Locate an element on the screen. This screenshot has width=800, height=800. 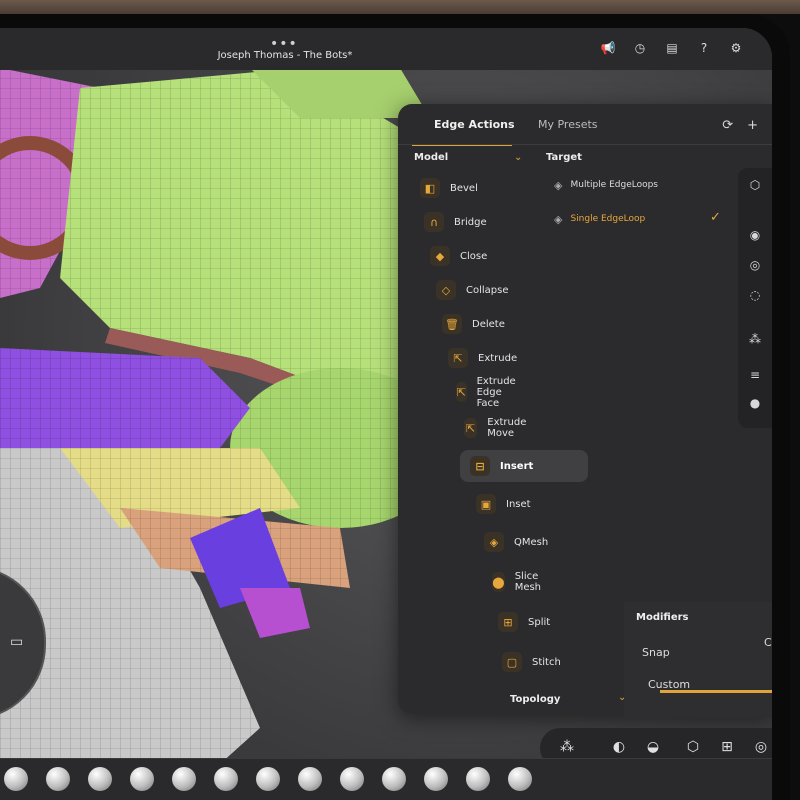
extrude-edge-face-icon: ⇱ is located at coordinates (461, 392).